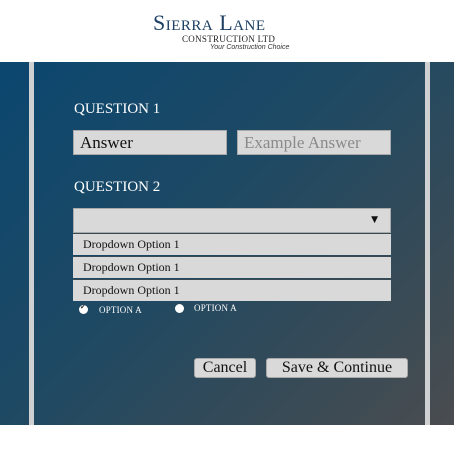 Image resolution: width=454 pixels, height=471 pixels. I want to click on radio-option-a, so click(179, 308).